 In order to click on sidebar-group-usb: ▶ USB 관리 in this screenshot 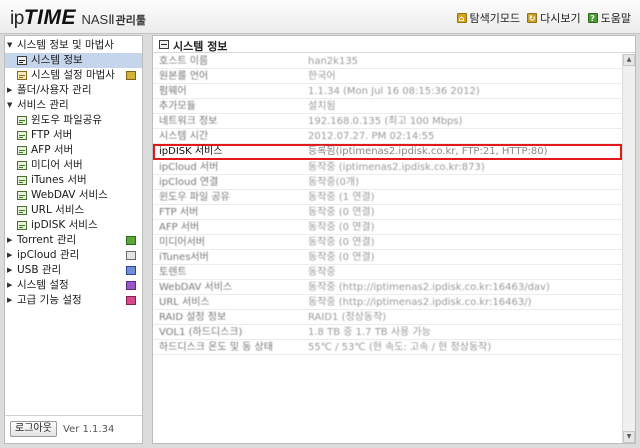, I will do `click(73, 270)`.